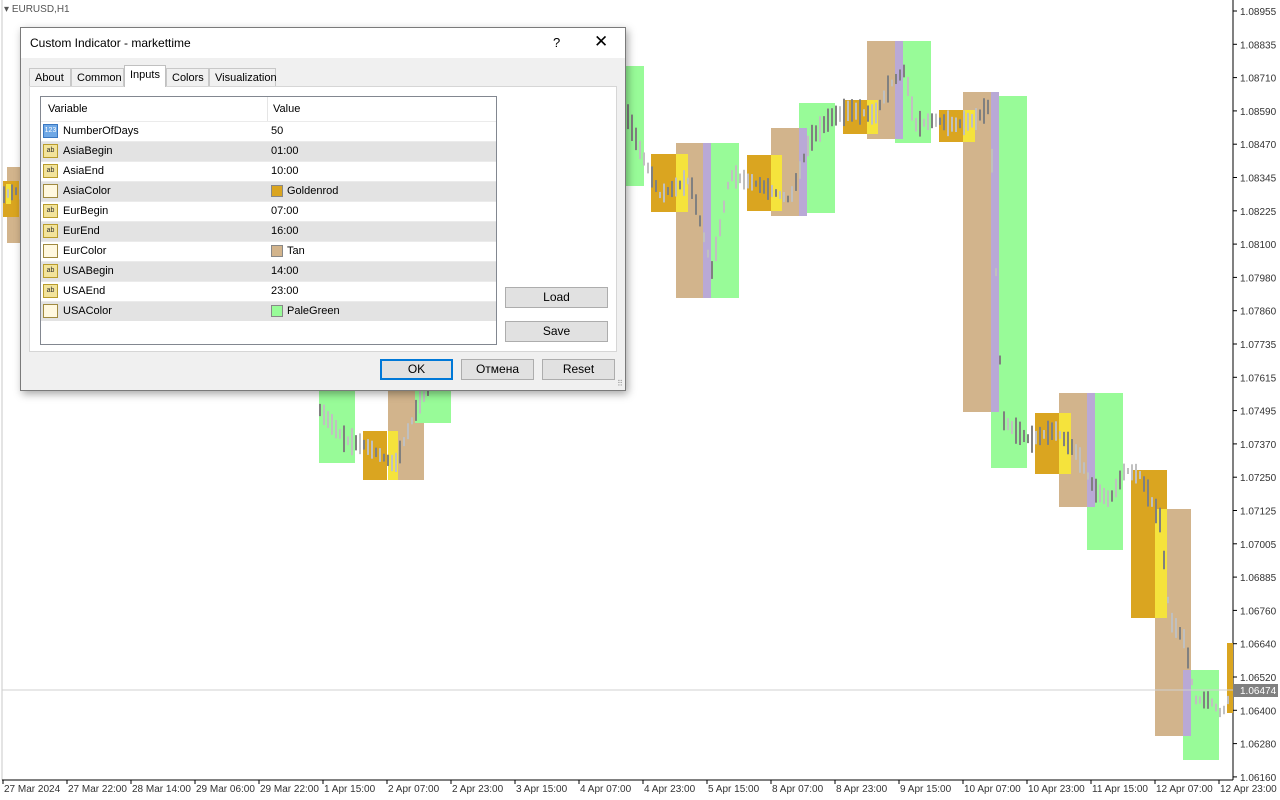 The image size is (1280, 800). What do you see at coordinates (312, 191) in the screenshot?
I see `param-value: Goldenrod` at bounding box center [312, 191].